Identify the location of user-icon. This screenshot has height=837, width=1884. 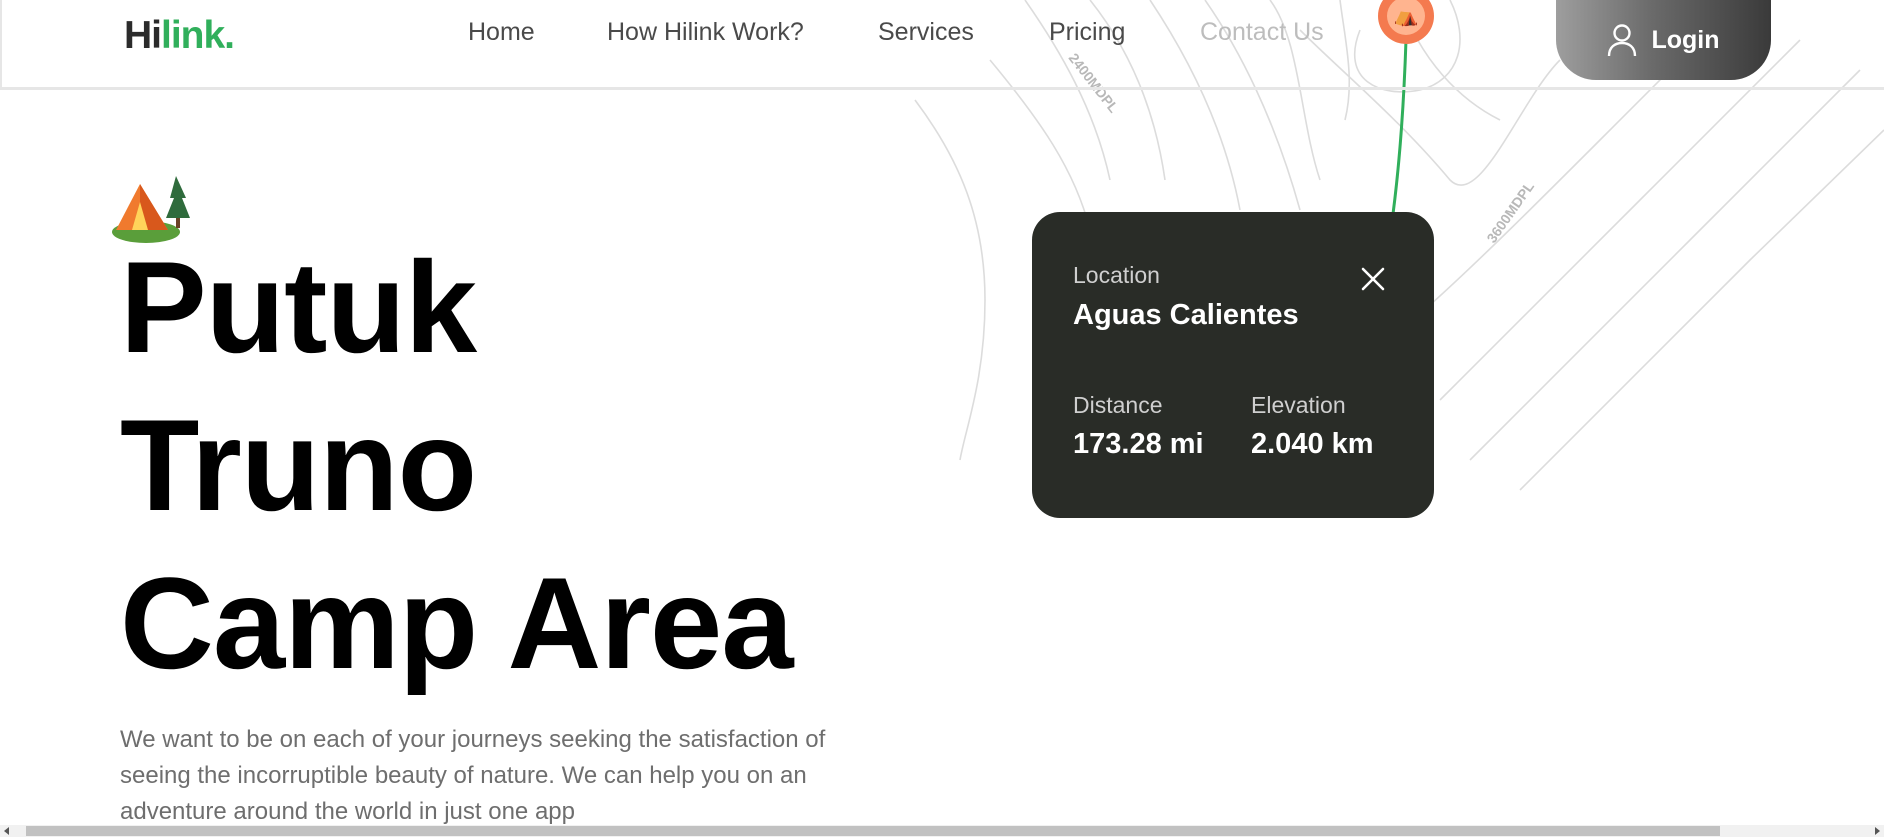
(1622, 40).